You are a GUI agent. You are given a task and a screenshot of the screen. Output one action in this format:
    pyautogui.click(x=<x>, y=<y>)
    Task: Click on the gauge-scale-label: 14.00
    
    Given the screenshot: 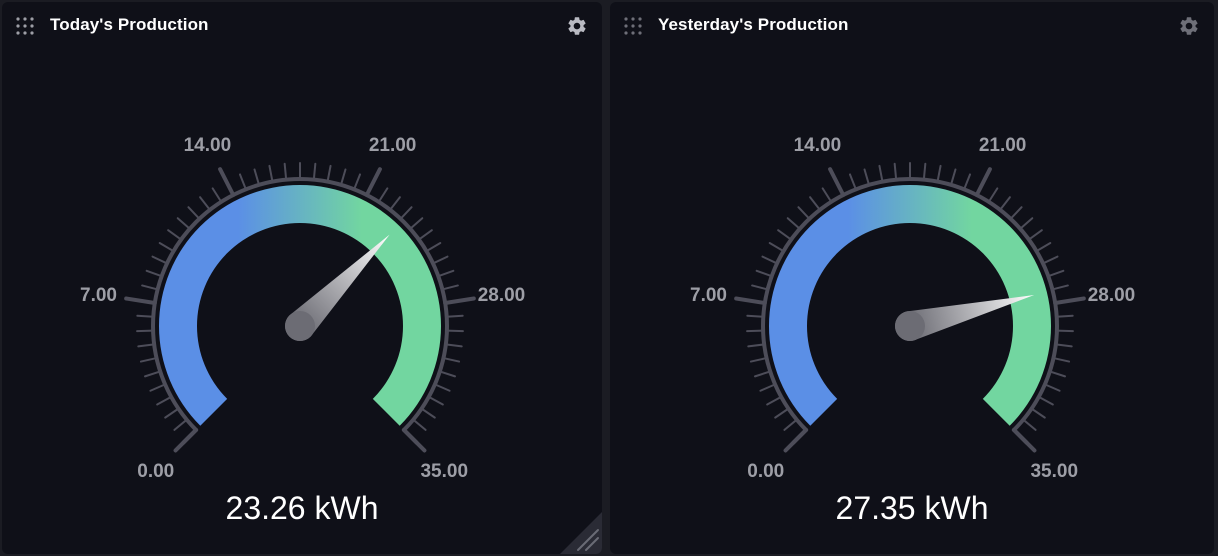 What is the action you would take?
    pyautogui.click(x=208, y=145)
    